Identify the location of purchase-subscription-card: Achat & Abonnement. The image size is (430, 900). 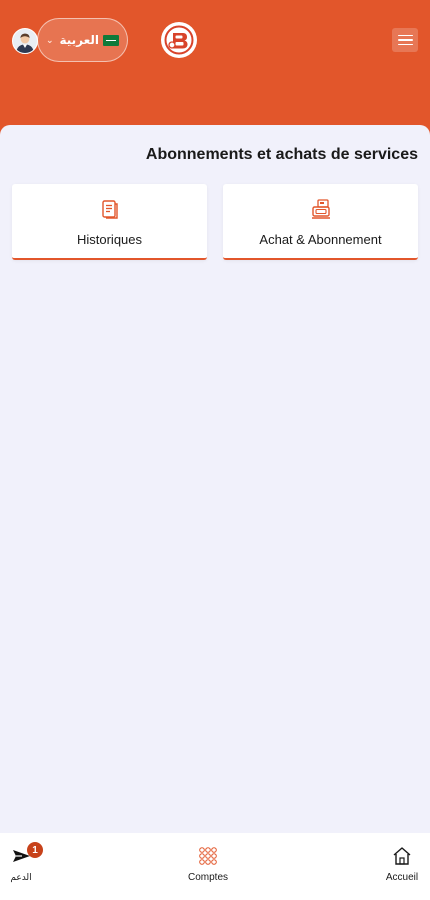
(320, 222).